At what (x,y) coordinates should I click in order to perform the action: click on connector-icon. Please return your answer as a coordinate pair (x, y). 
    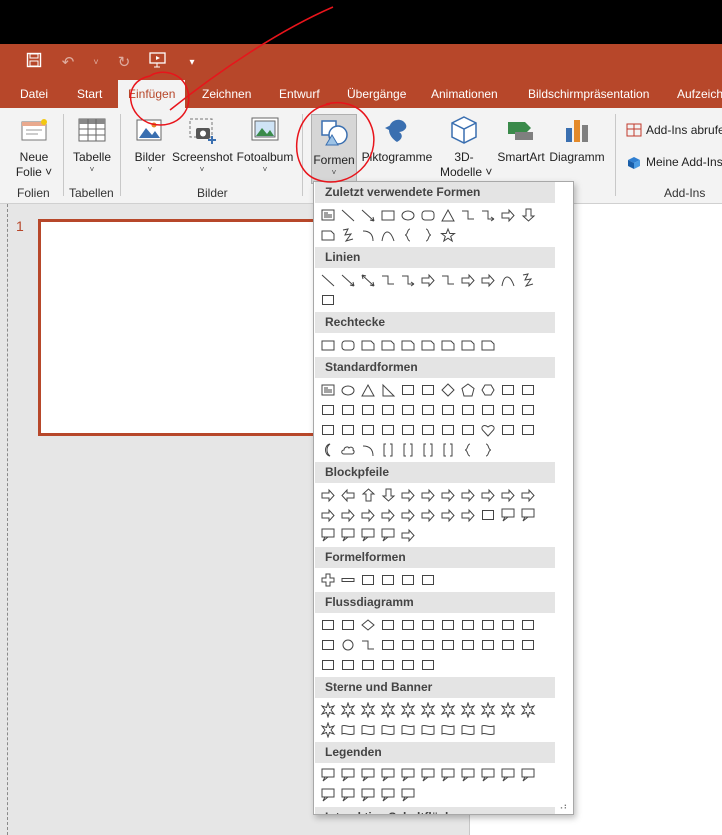
    Looking at the image, I should click on (348, 645).